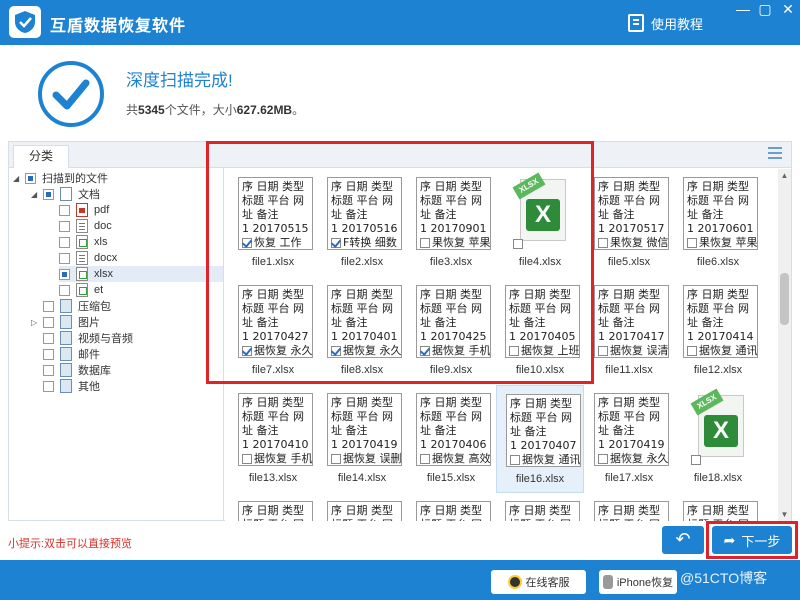  I want to click on file-preview-thumbnail: 序 日期 类型 标题 平台 网址 备注 1 20170427 据恢复 永久, so click(275, 321).